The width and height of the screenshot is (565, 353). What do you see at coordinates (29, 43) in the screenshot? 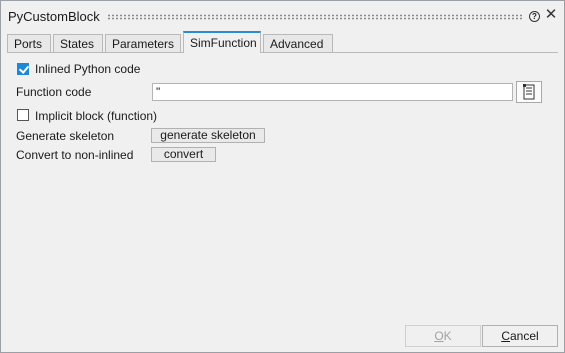
I see `tab-ports: Ports` at bounding box center [29, 43].